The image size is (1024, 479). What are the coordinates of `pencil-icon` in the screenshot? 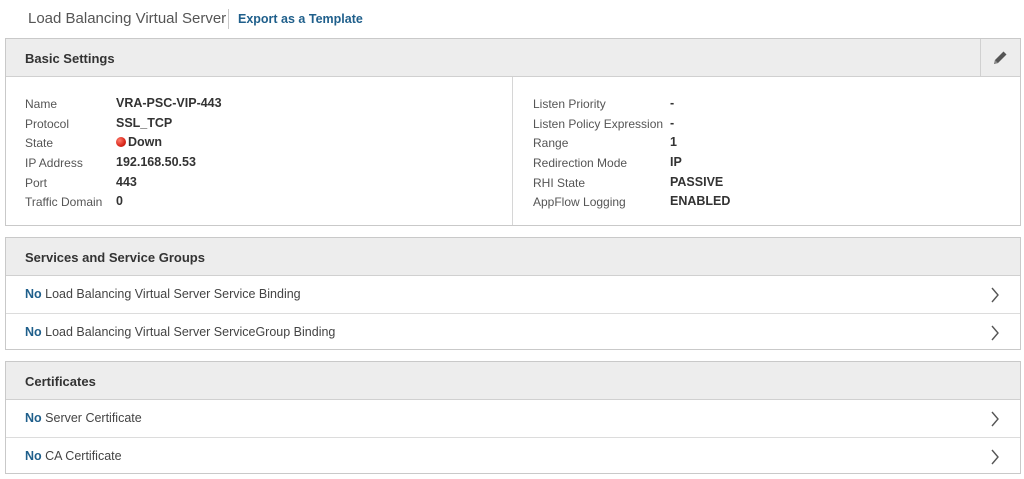 It's located at (1000, 57).